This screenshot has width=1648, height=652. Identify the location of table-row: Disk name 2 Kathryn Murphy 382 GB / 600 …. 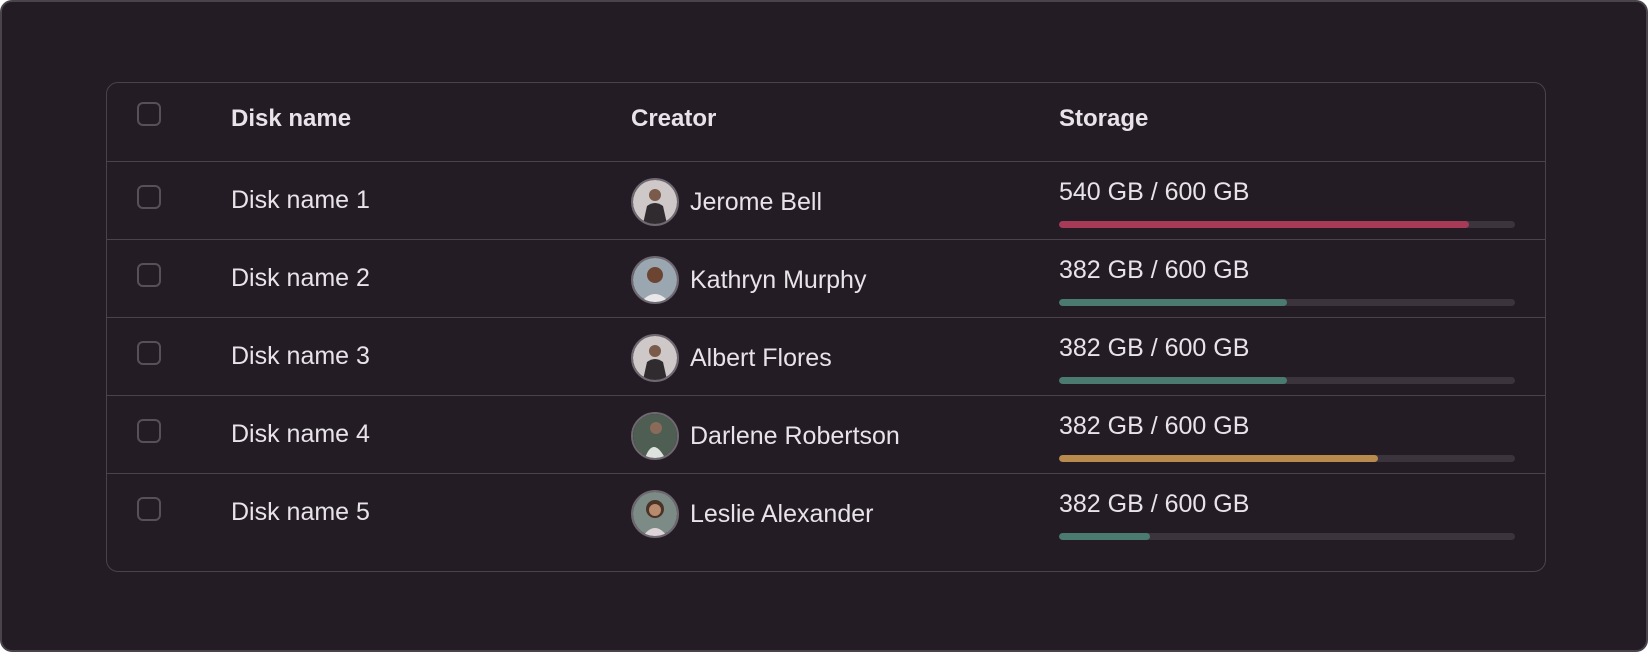
(826, 280).